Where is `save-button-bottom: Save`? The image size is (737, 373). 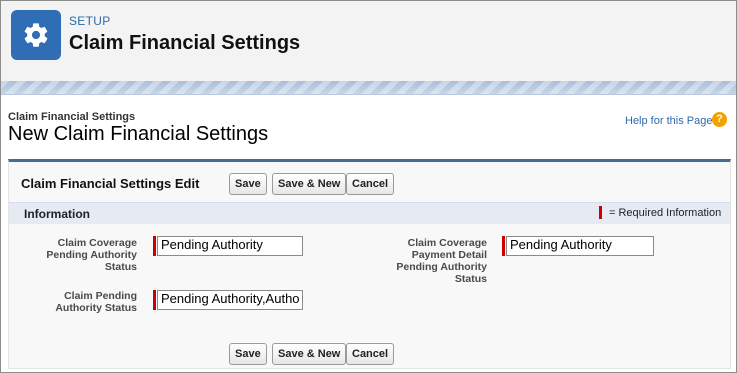
save-button-bottom: Save is located at coordinates (248, 354).